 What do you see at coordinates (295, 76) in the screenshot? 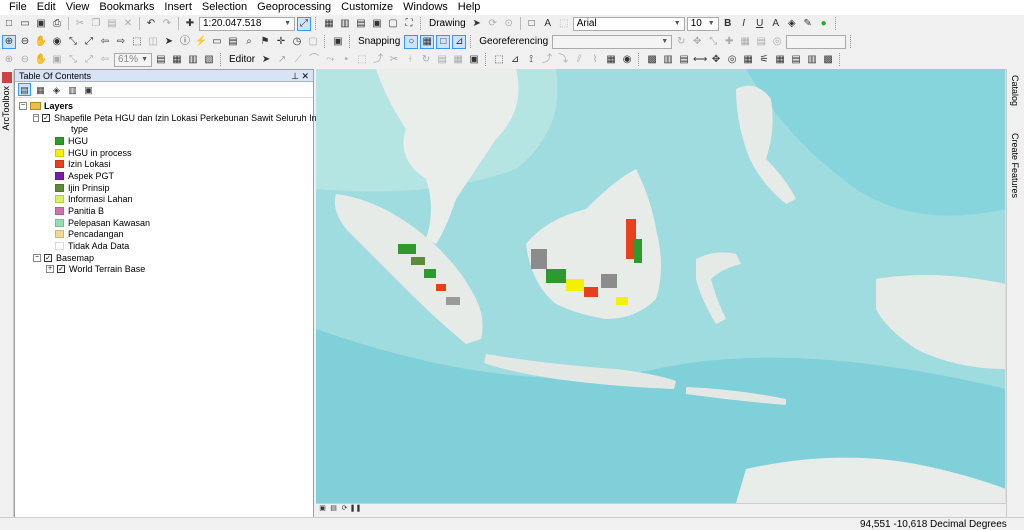
I see `pin-icon: ⊥` at bounding box center [295, 76].